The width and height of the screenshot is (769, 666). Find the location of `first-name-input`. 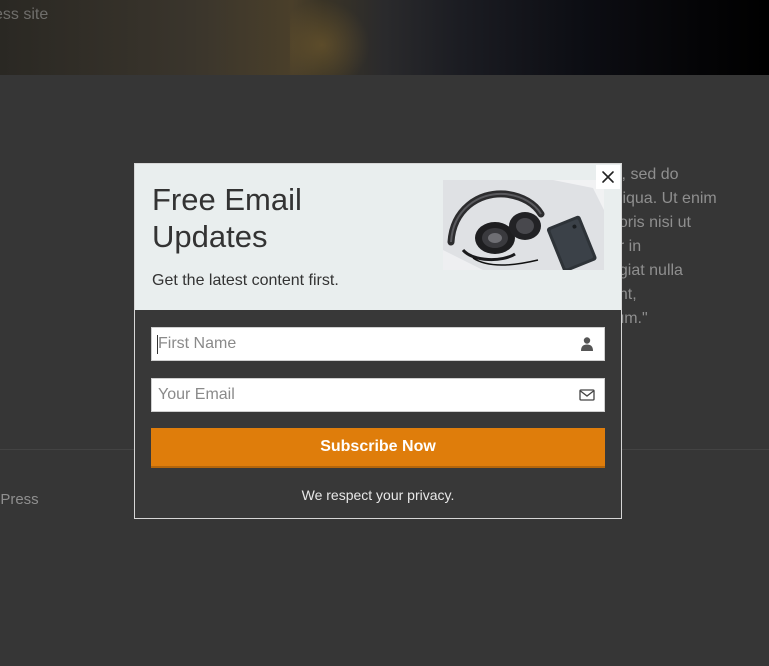

first-name-input is located at coordinates (357, 344).